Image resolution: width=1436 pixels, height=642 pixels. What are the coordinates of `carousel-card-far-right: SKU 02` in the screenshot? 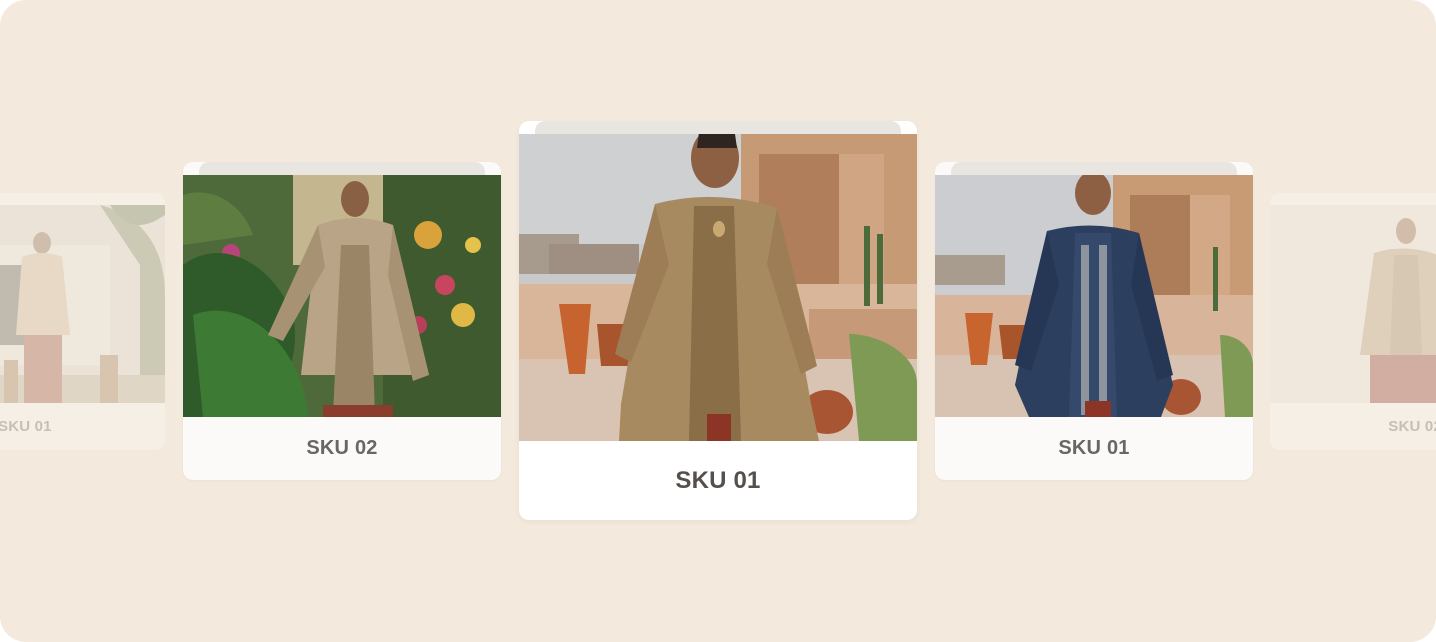 It's located at (1353, 321).